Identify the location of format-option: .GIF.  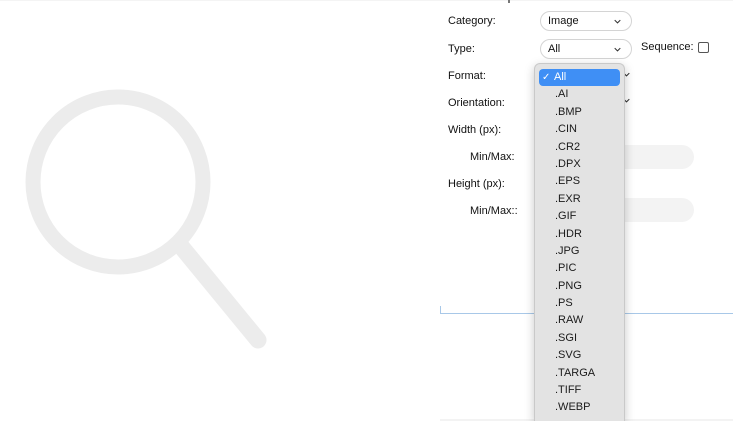
(579, 216).